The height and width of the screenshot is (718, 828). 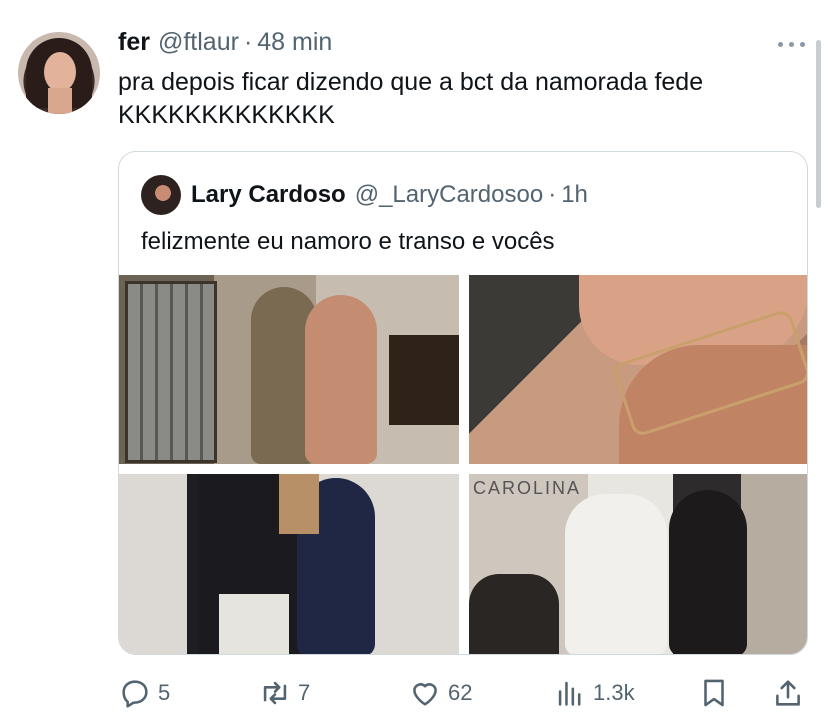 What do you see at coordinates (198, 42) in the screenshot?
I see `author-handle: @ftlaur` at bounding box center [198, 42].